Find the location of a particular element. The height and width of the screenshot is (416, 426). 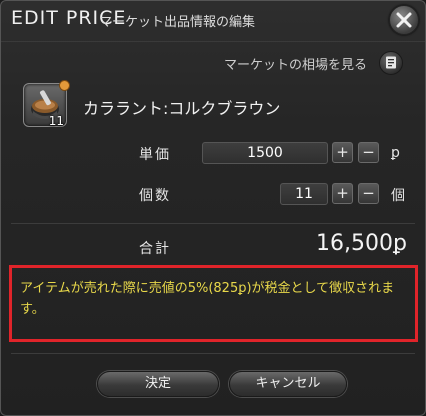

title-bar: EDIT PRICE マーケット出品情報の編集 is located at coordinates (213, 21).